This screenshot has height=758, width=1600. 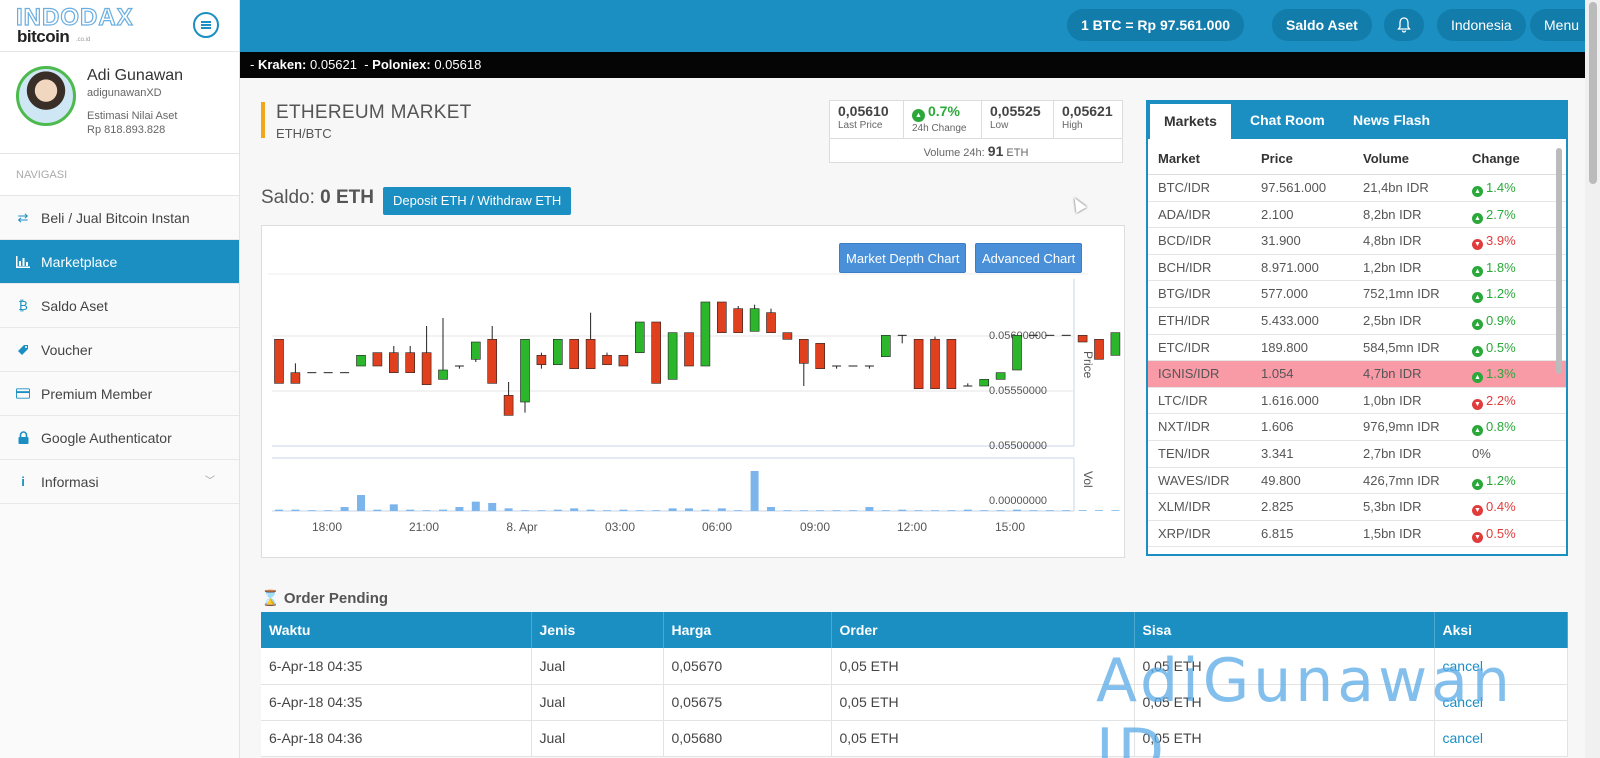 I want to click on page-scrollbar, so click(x=1592, y=379).